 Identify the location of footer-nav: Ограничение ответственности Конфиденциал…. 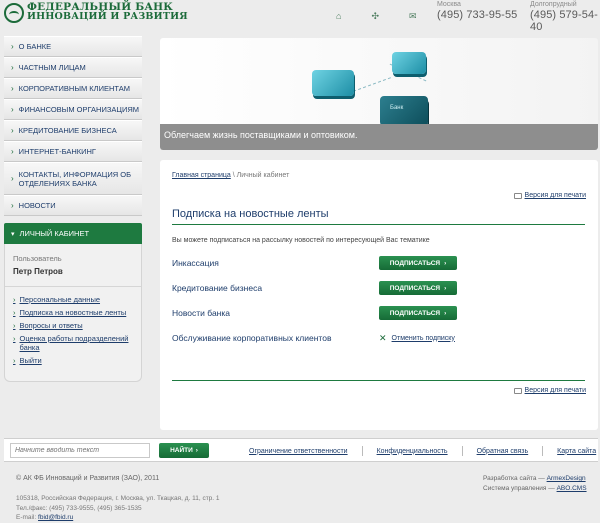
(422, 451).